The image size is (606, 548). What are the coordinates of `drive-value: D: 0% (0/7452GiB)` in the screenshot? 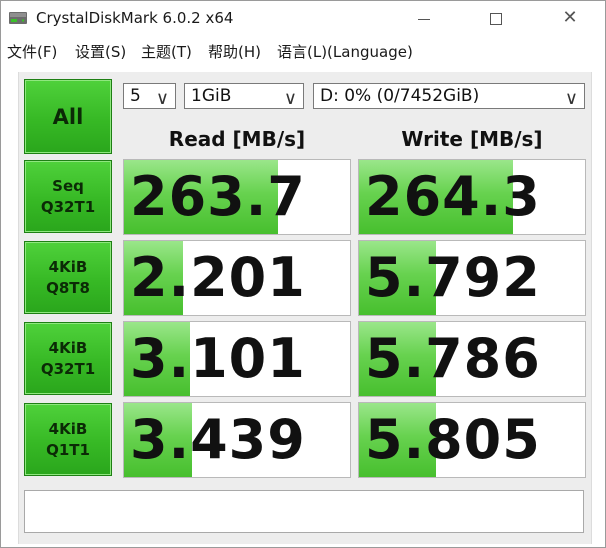 It's located at (400, 96).